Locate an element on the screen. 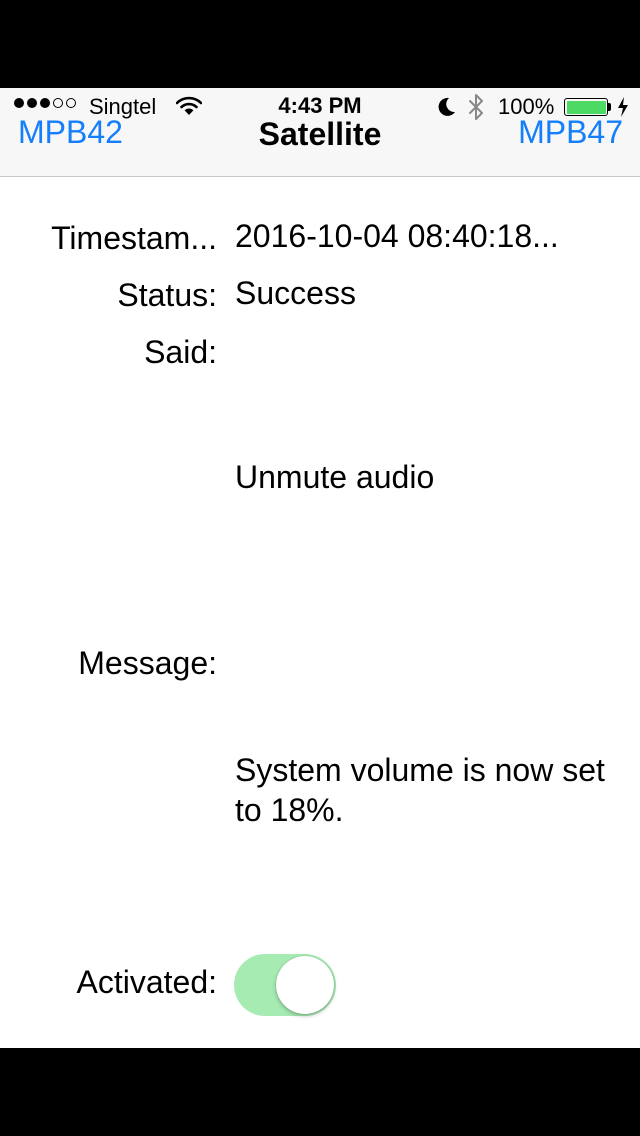 This screenshot has width=640, height=1136. said-label: Said: is located at coordinates (180, 352).